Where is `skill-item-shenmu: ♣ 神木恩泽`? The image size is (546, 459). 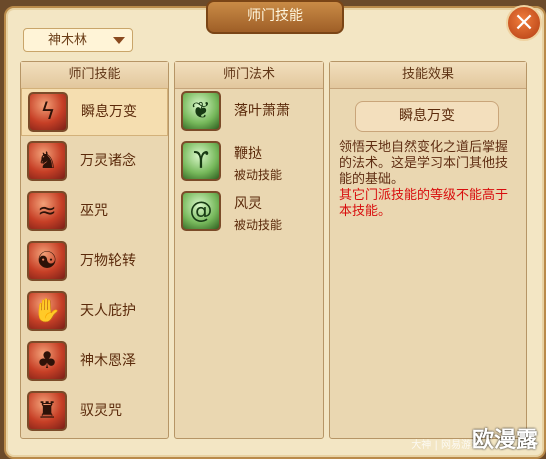 skill-item-shenmu: ♣ 神木恩泽 is located at coordinates (94, 362).